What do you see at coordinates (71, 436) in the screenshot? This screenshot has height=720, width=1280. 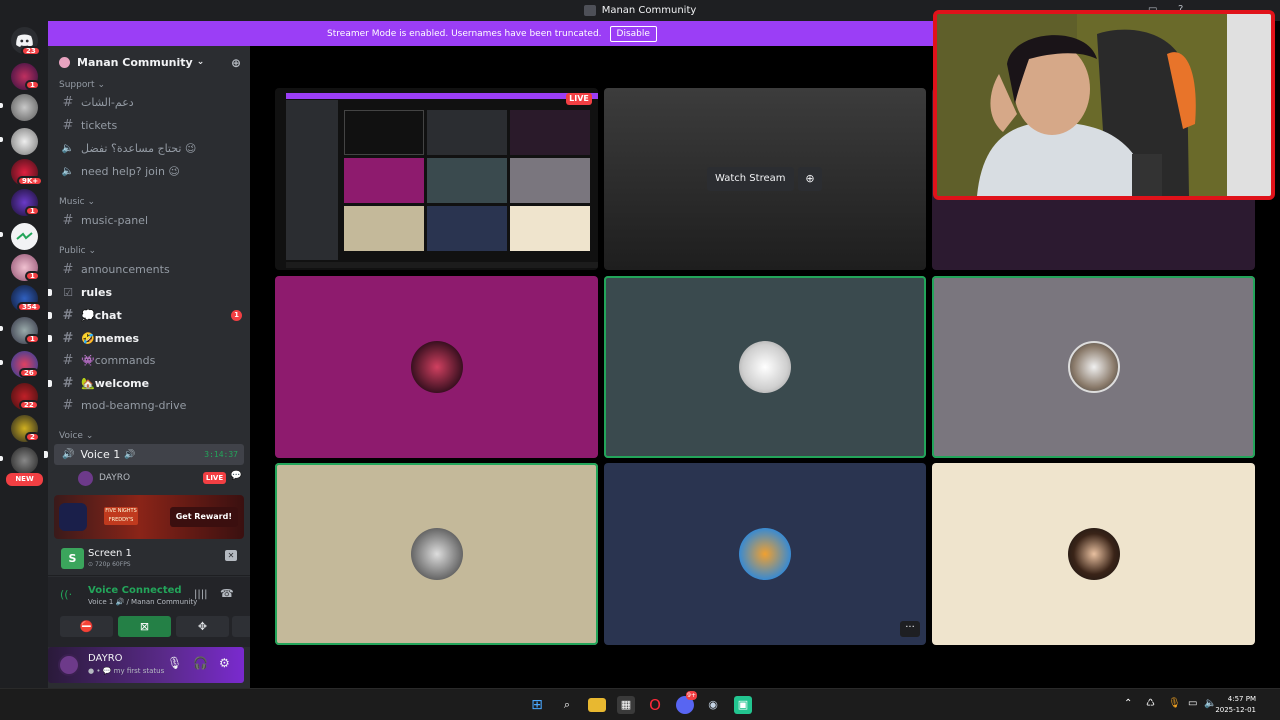 I see `category-label: Voice` at bounding box center [71, 436].